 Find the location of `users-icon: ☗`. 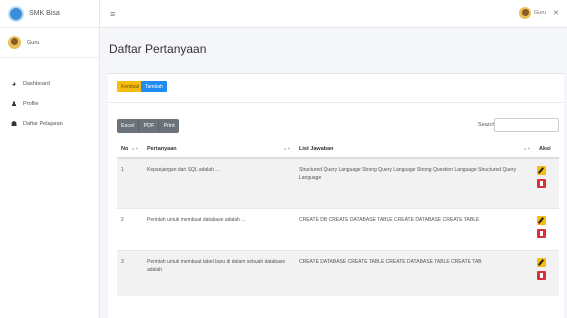

users-icon: ☗ is located at coordinates (14, 124).